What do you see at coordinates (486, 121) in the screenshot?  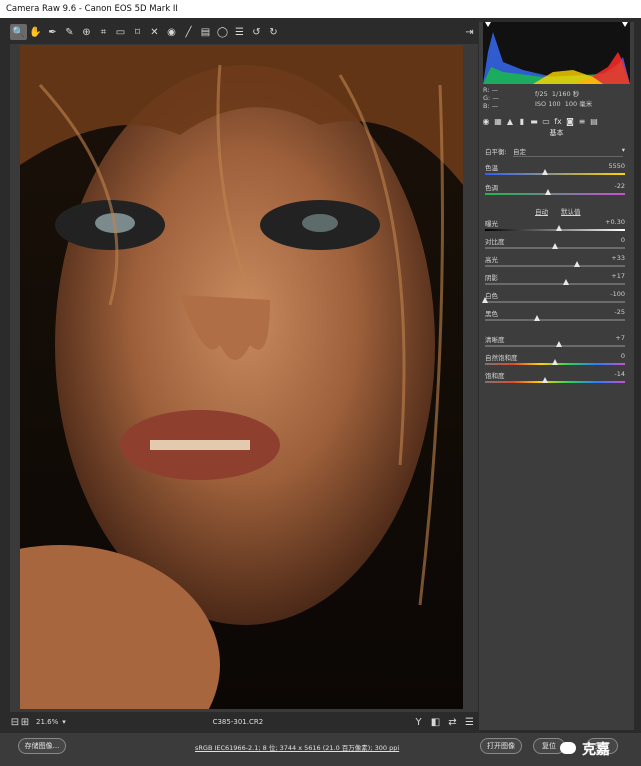 I see `basic-tab-icon: ◉` at bounding box center [486, 121].